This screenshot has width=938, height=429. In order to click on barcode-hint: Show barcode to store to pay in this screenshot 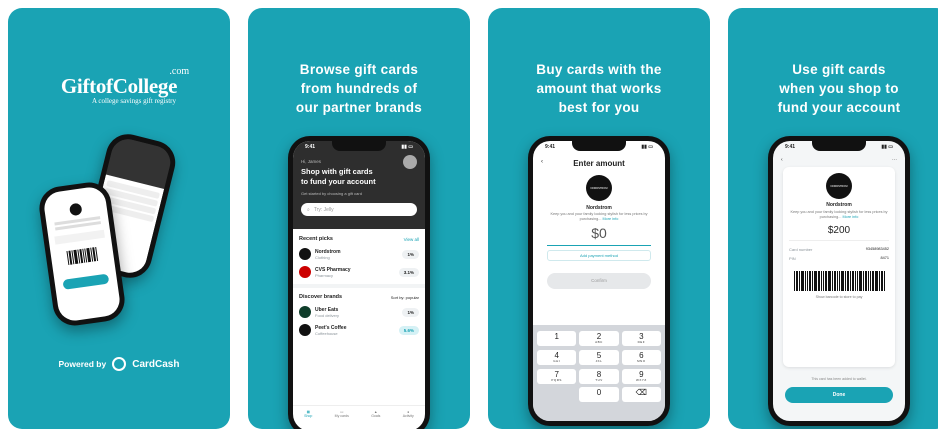, I will do `click(839, 297)`.